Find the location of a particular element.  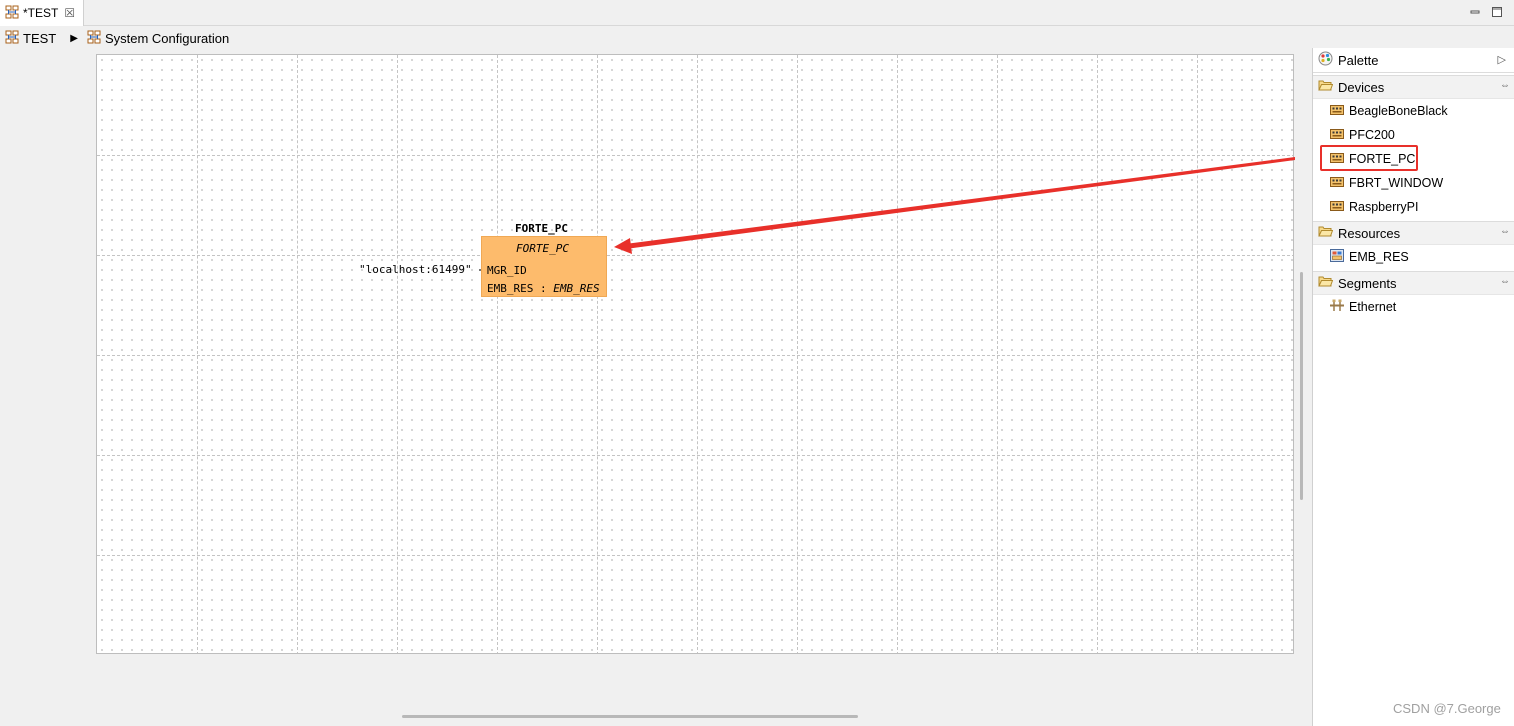

breadcrumb-label: TEST is located at coordinates (40, 38).